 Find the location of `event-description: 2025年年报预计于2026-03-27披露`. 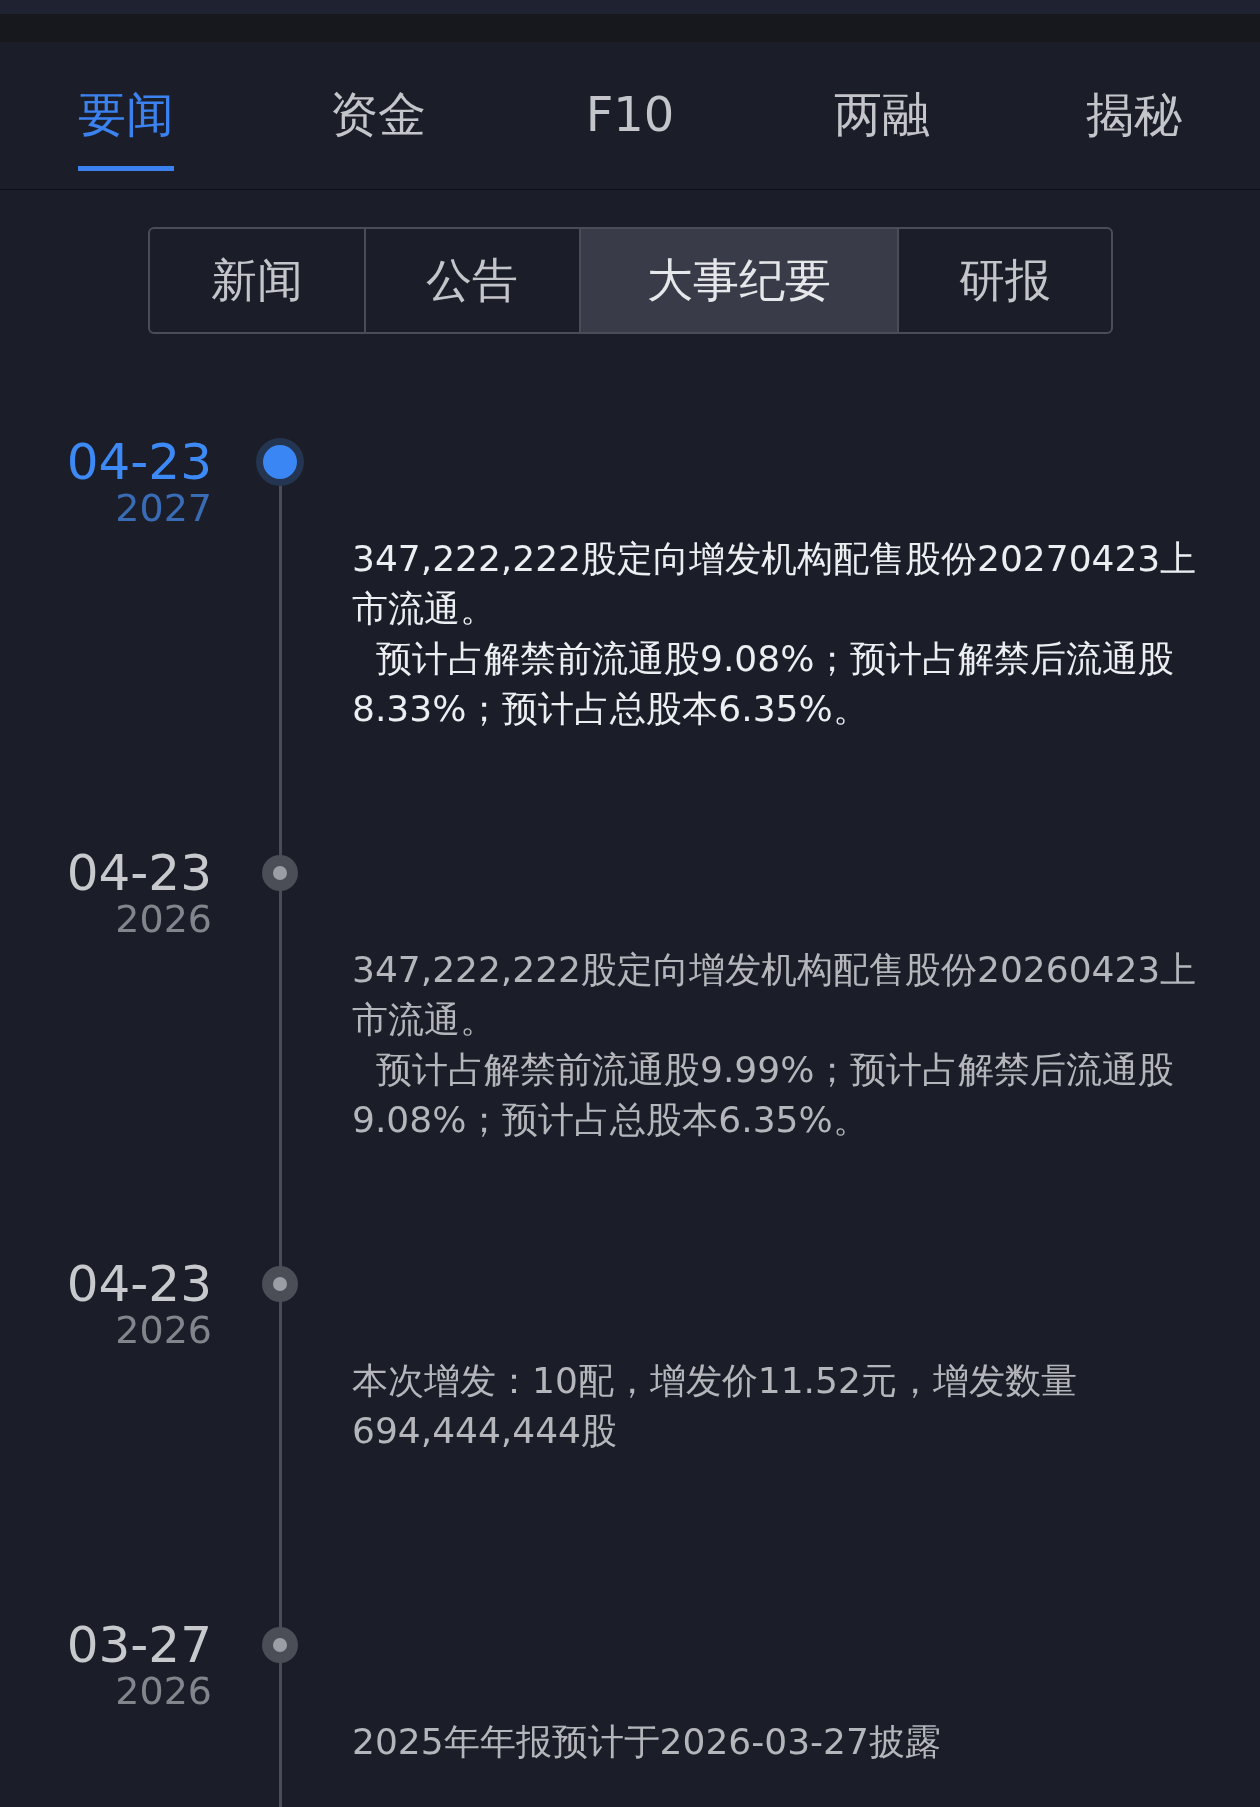

event-description: 2025年年报预计于2026-03-27披露 is located at coordinates (647, 1742).